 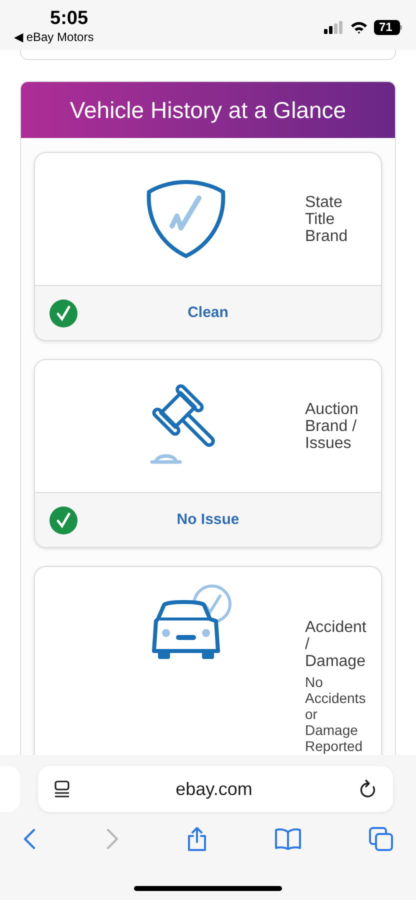 I want to click on share-icon, so click(x=197, y=839).